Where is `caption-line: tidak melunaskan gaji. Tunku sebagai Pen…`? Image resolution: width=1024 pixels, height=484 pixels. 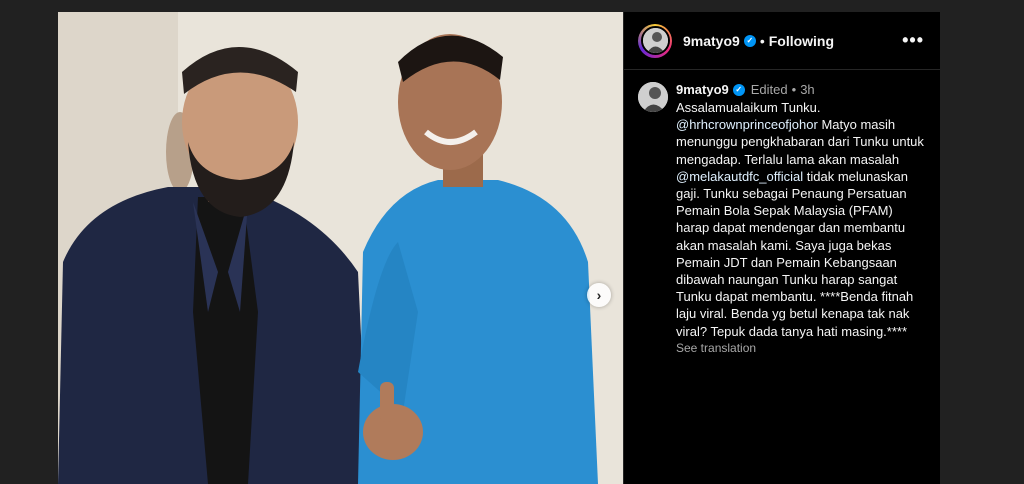
caption-line: tidak melunaskan gaji. Tunku sebagai Pen… is located at coordinates (796, 253).